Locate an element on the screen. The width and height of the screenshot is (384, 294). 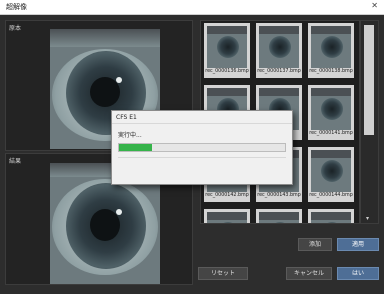
thumbnail-scrollbar: ▾ is located at coordinates (369, 122).